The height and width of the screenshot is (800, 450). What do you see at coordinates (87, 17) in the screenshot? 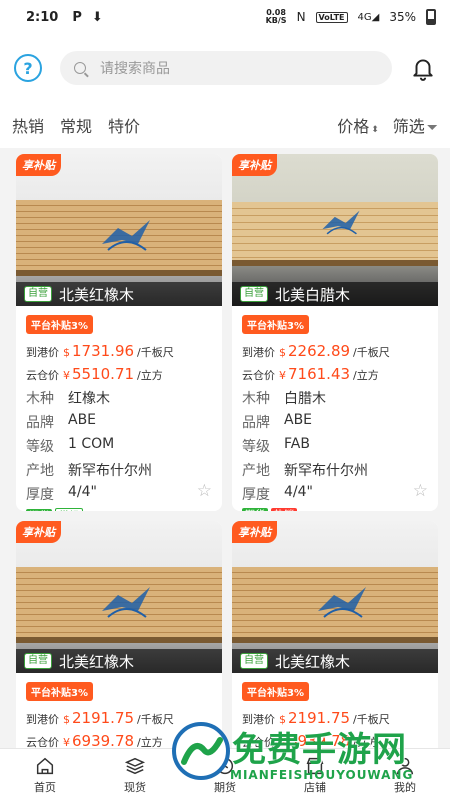
I see `status-notification-icons: P ⬇` at bounding box center [87, 17].